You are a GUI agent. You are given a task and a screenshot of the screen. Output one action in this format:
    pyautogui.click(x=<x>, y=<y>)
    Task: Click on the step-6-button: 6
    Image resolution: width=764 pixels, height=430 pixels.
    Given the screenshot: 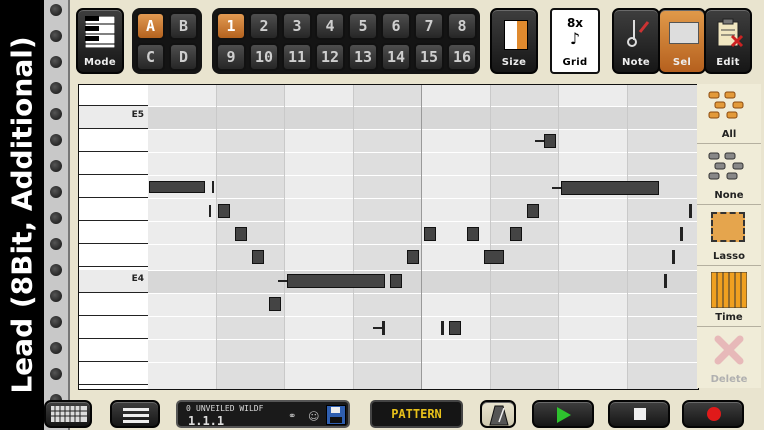 What is the action you would take?
    pyautogui.click(x=396, y=26)
    